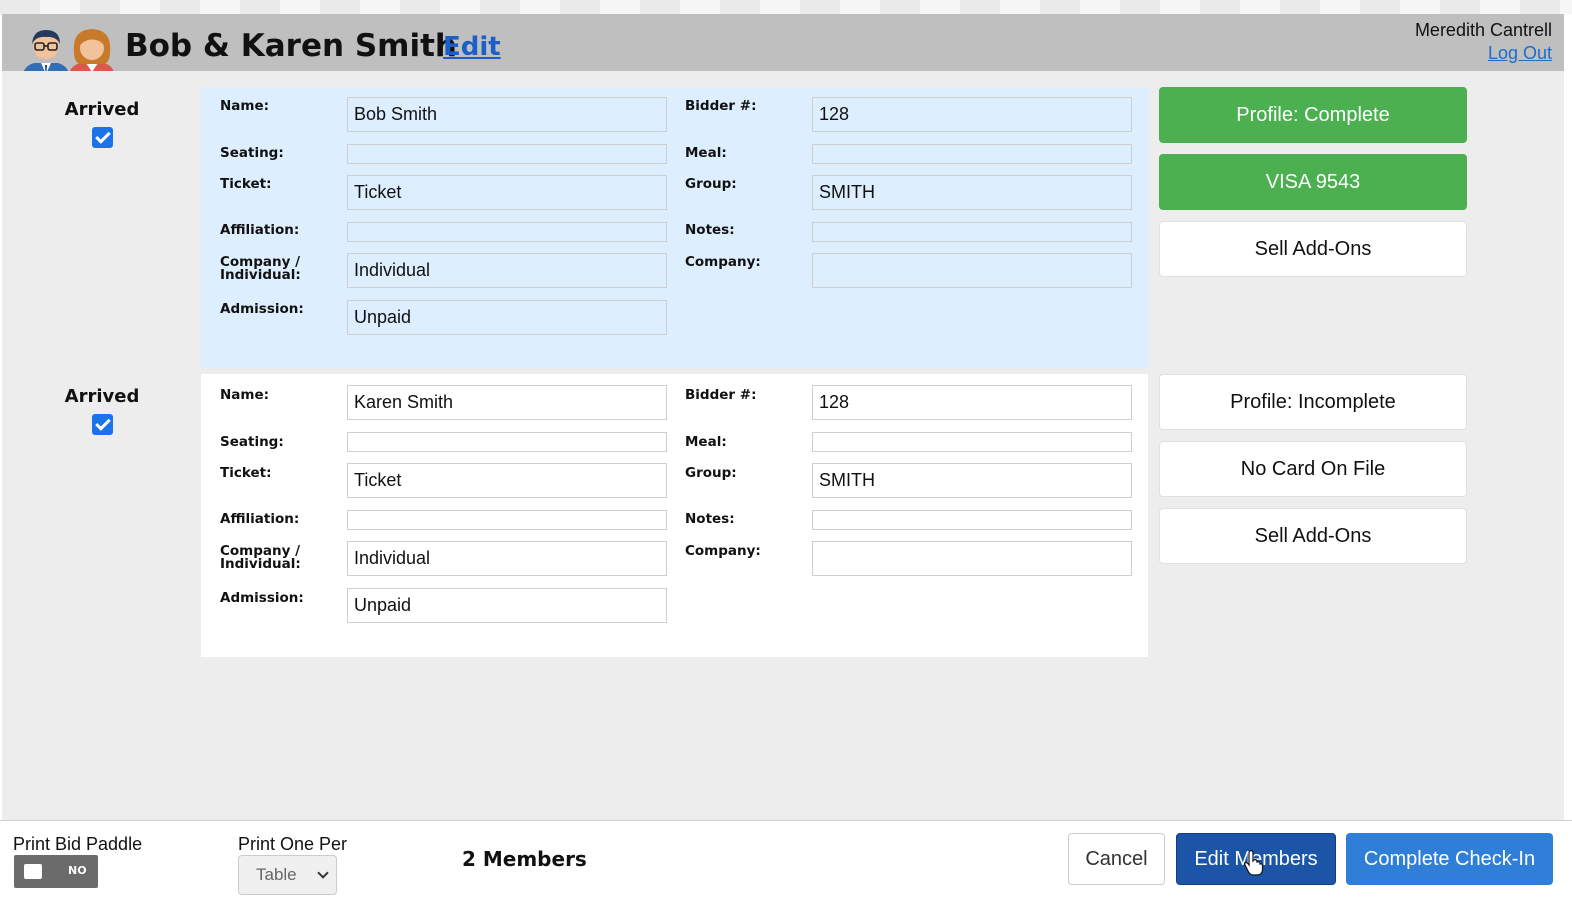 The width and height of the screenshot is (1572, 900). I want to click on arrived-group-karen: Arrived, so click(102, 412).